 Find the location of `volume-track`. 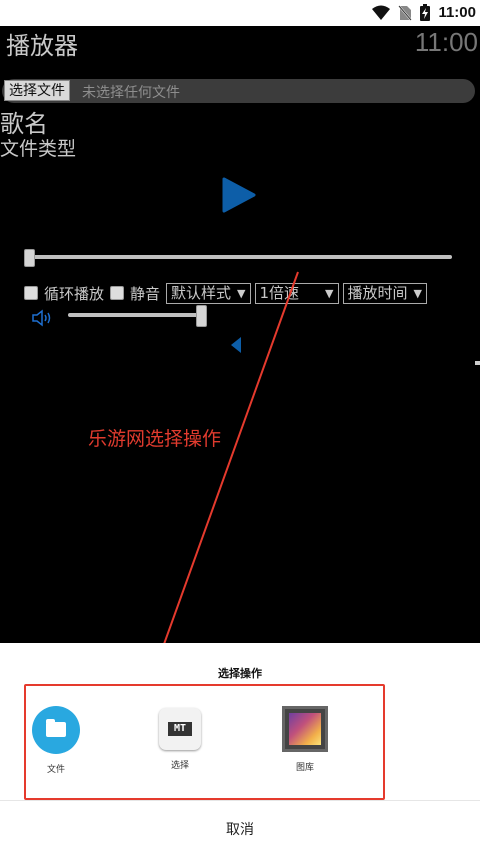

volume-track is located at coordinates (135, 315).